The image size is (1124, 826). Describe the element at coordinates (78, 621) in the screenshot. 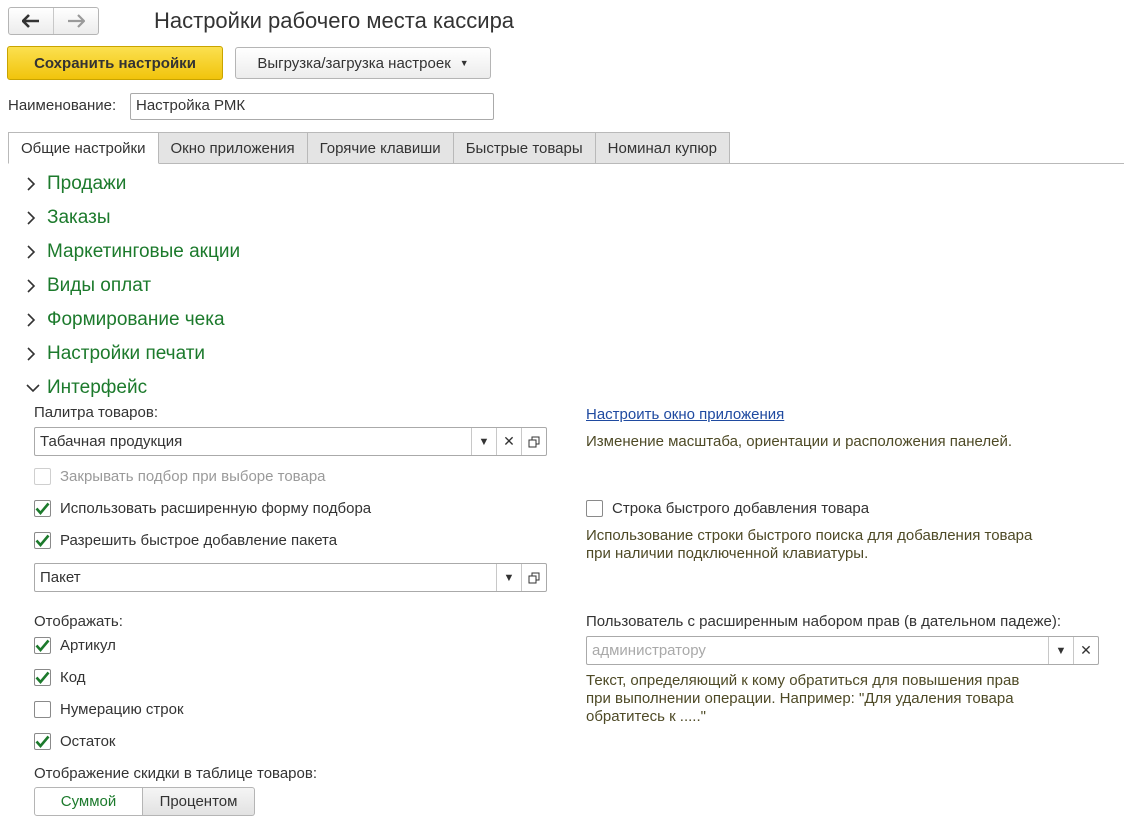

I see `display-label: Отображать:` at that location.